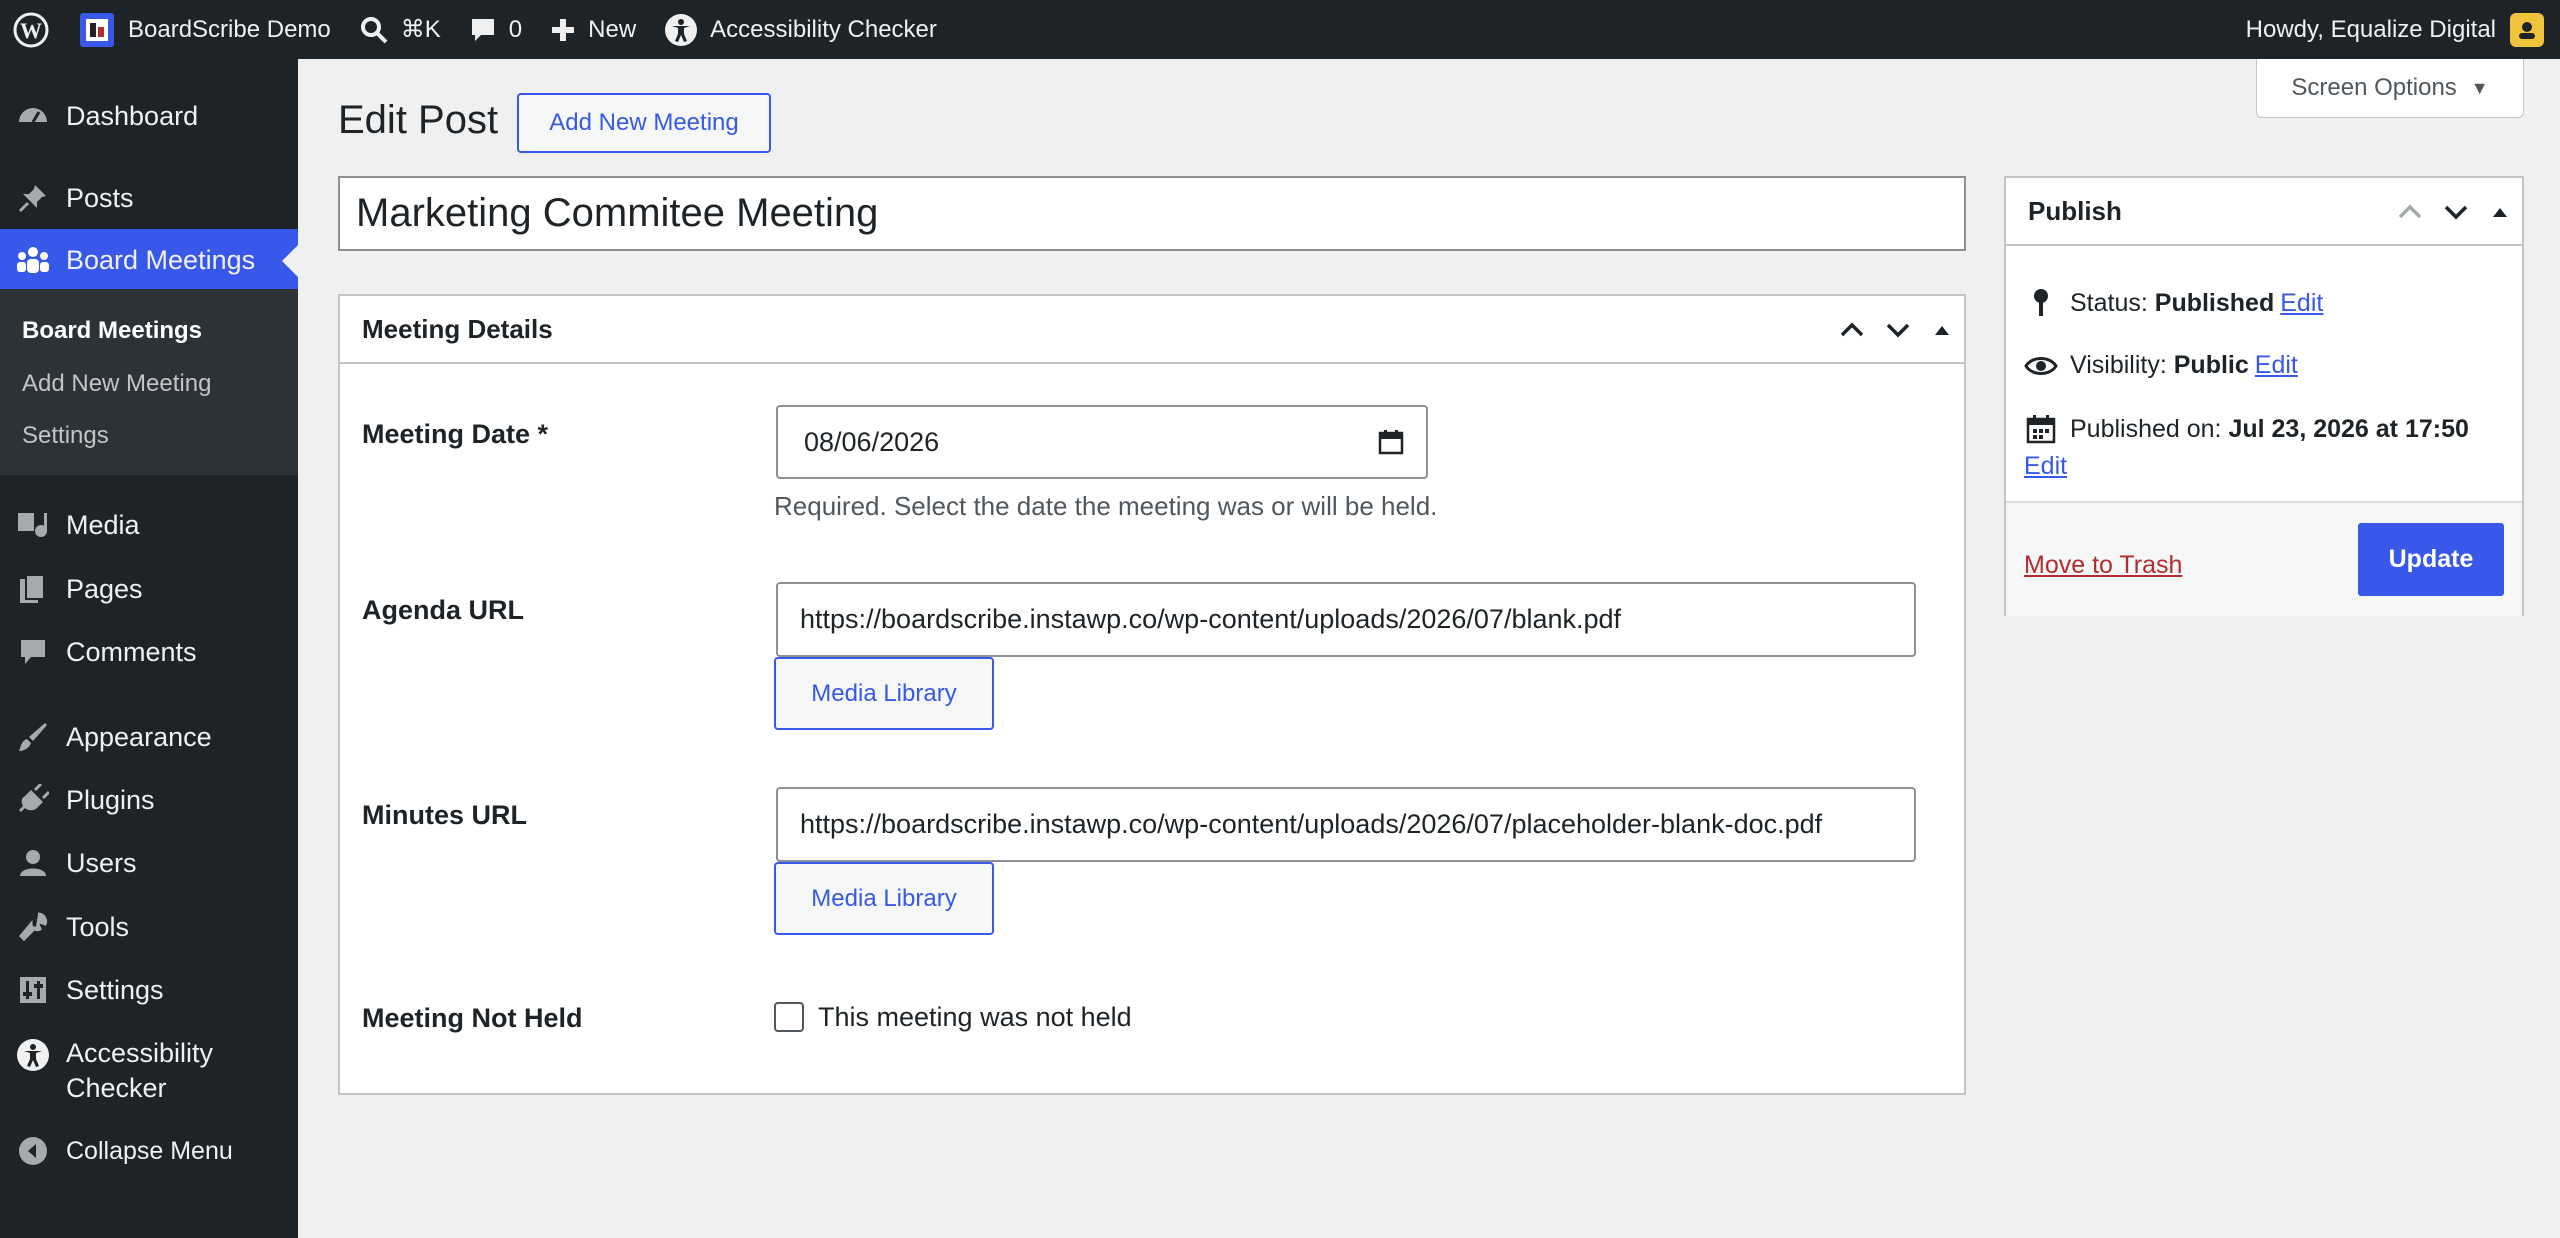 This screenshot has width=2560, height=1238. I want to click on avatar, so click(2527, 29).